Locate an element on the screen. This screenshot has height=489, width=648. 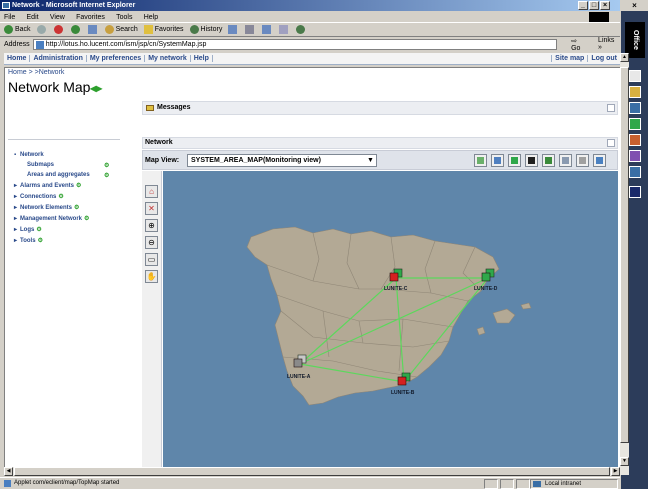
tree-item-logs: ▸ Logs ⚙ is located at coordinates (69, 229).